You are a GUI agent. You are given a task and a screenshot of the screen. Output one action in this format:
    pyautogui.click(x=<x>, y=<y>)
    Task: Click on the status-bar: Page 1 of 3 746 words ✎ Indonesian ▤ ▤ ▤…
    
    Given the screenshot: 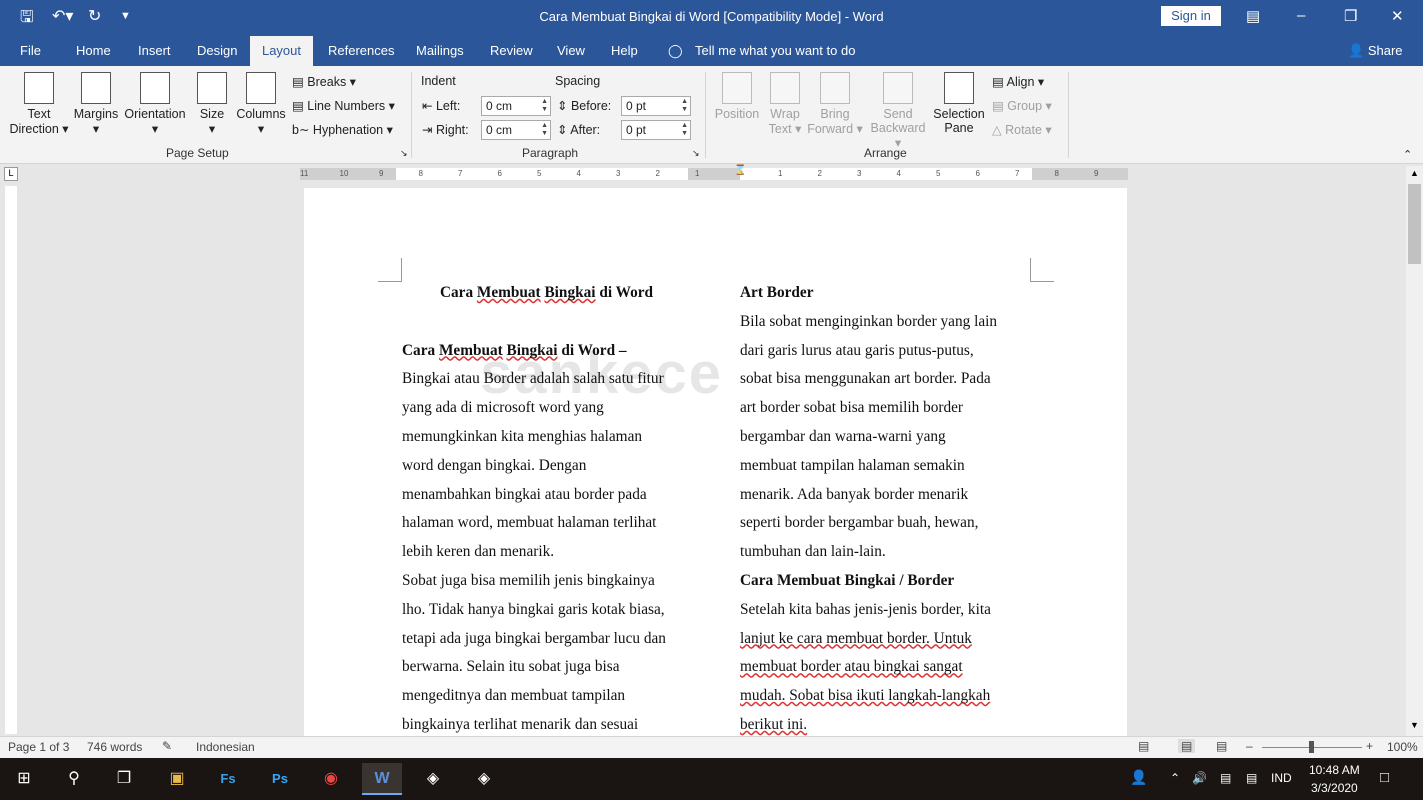 What is the action you would take?
    pyautogui.click(x=711, y=747)
    